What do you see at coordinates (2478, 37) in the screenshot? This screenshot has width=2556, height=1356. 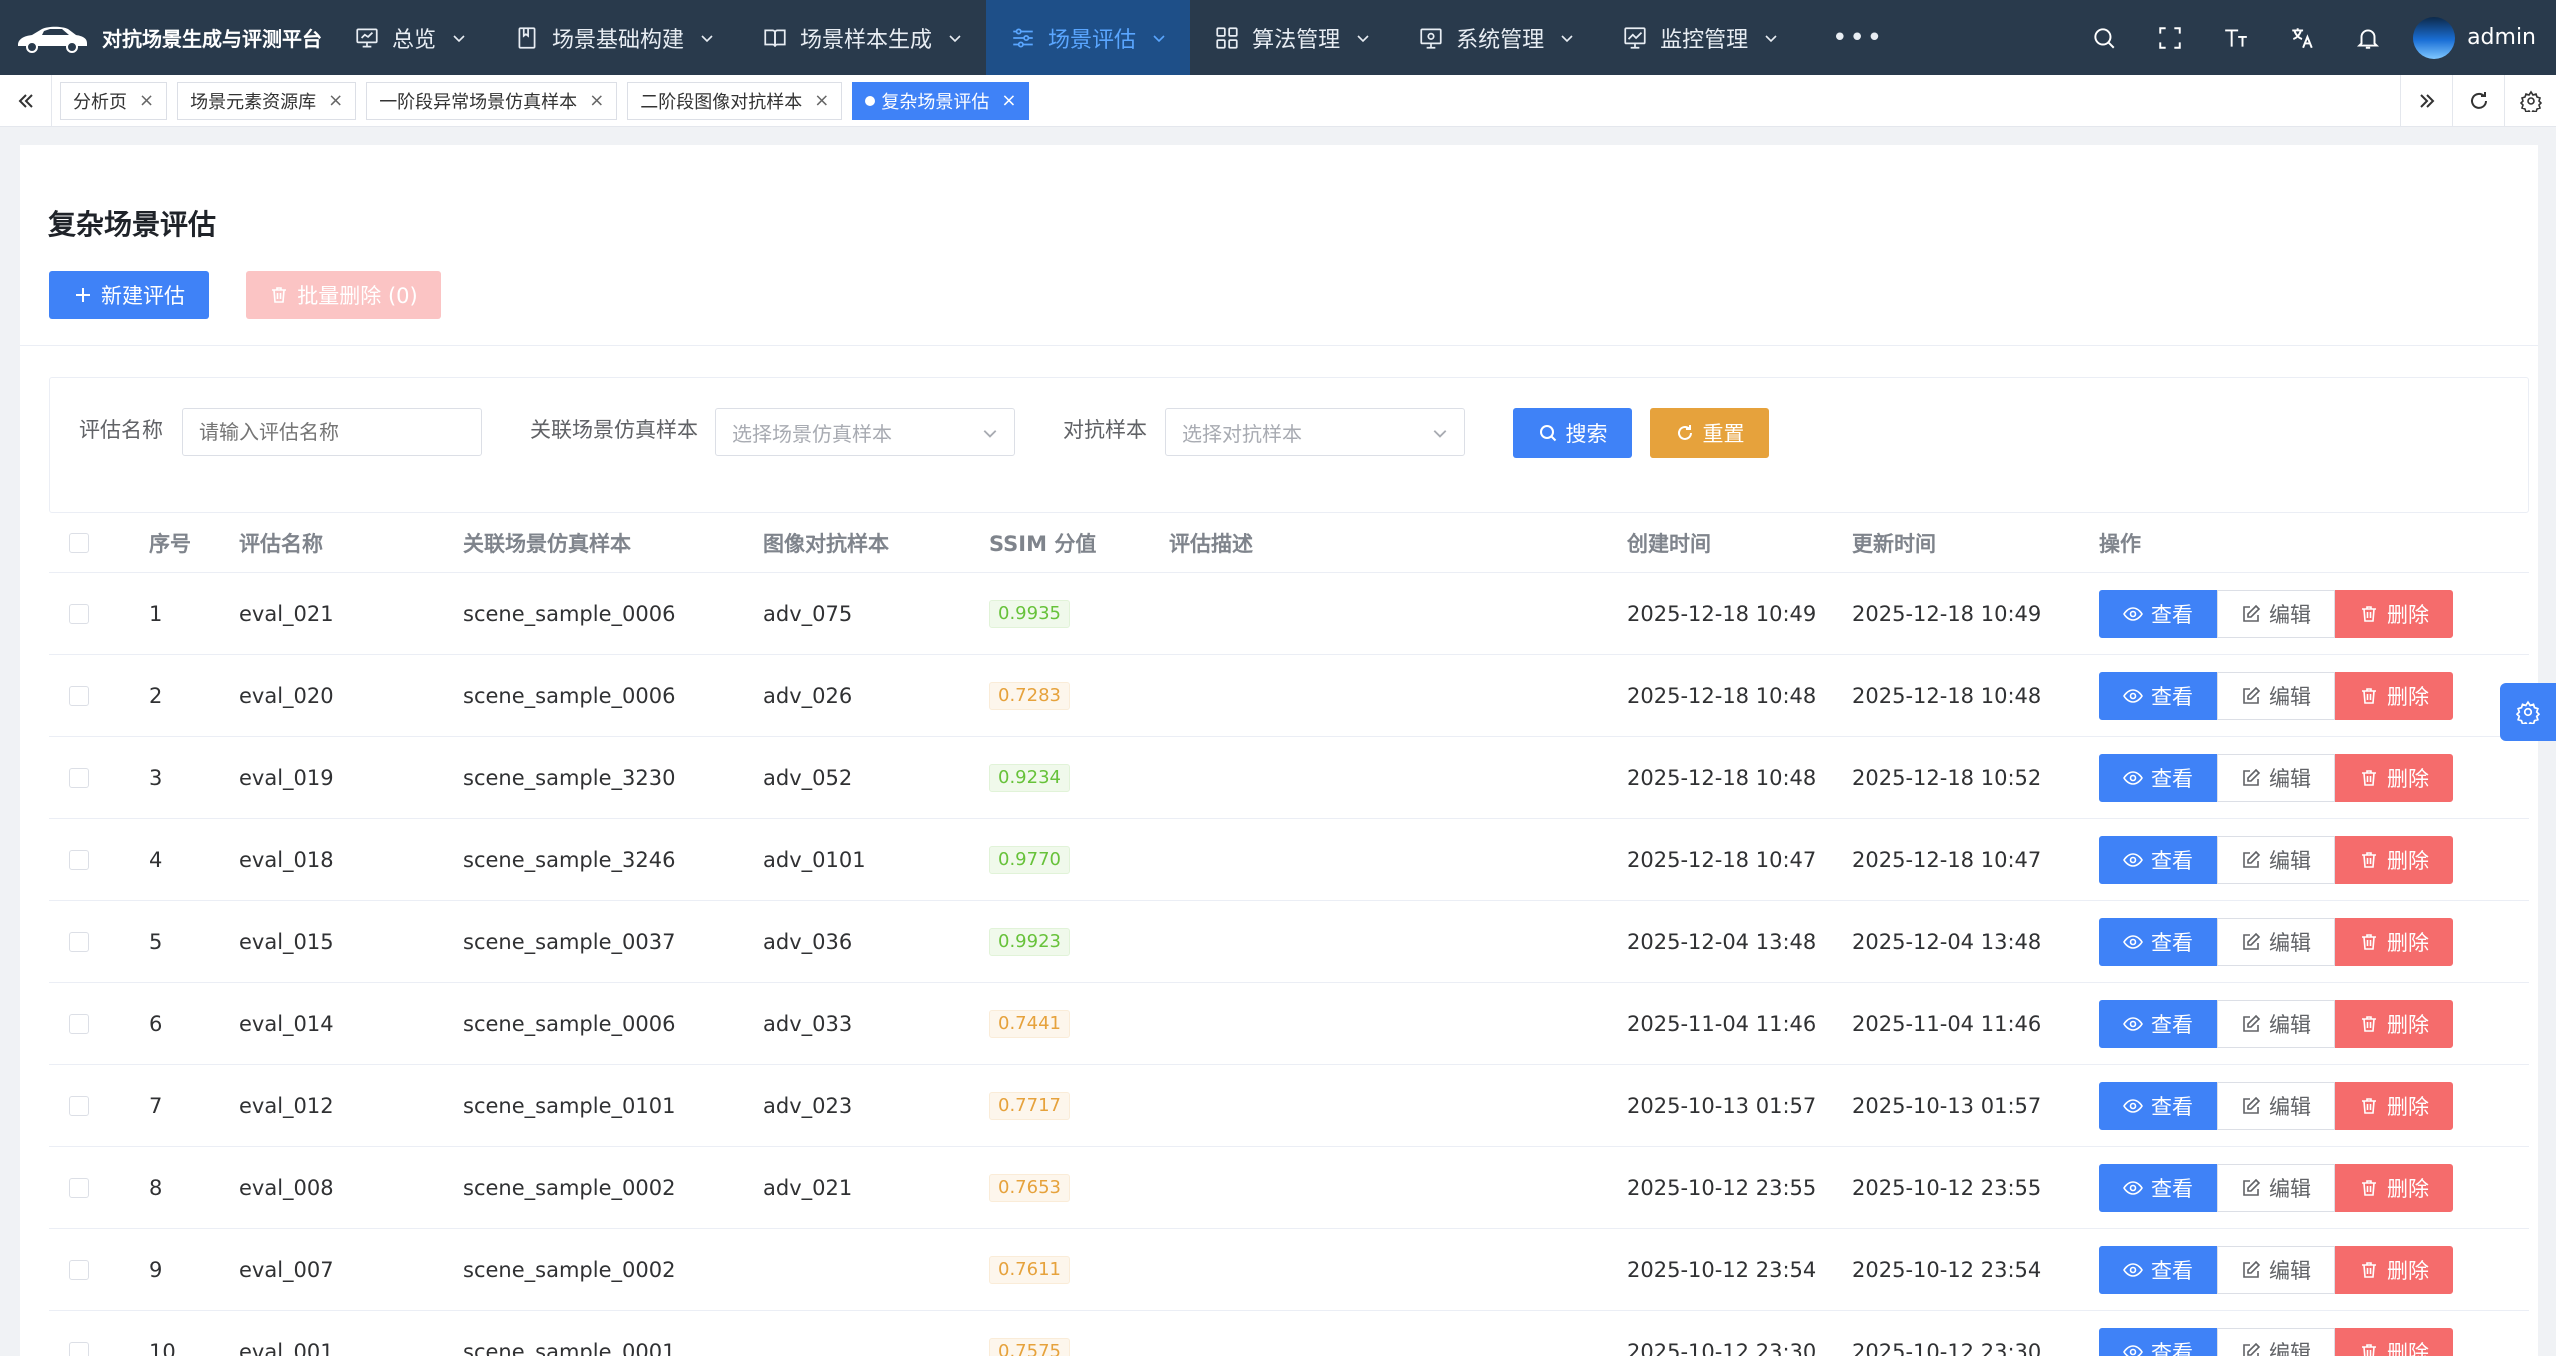 I see `user-menu: admin` at bounding box center [2478, 37].